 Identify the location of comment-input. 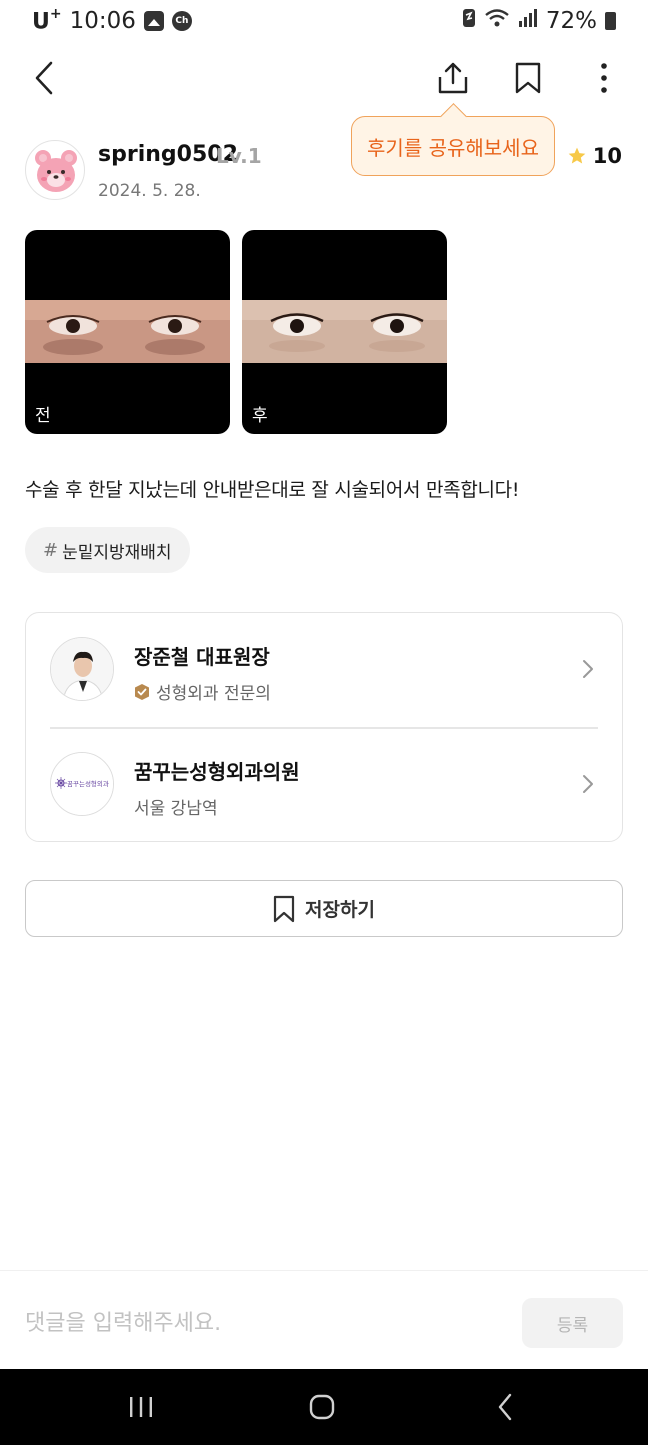
(260, 1323).